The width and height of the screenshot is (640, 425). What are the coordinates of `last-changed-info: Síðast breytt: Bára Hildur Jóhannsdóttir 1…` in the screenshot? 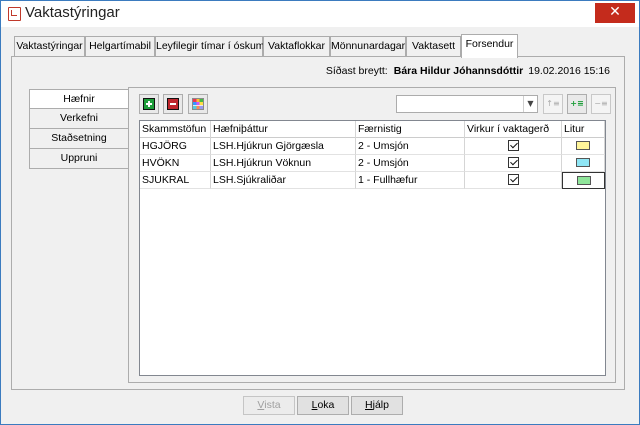 It's located at (468, 71).